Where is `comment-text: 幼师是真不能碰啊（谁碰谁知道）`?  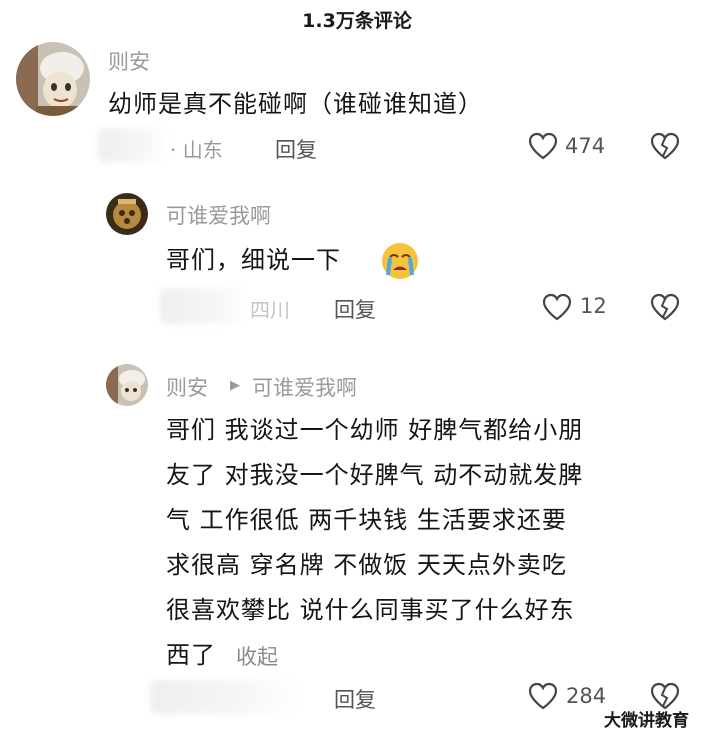 comment-text: 幼师是真不能碰啊（谁碰谁知道） is located at coordinates (295, 104).